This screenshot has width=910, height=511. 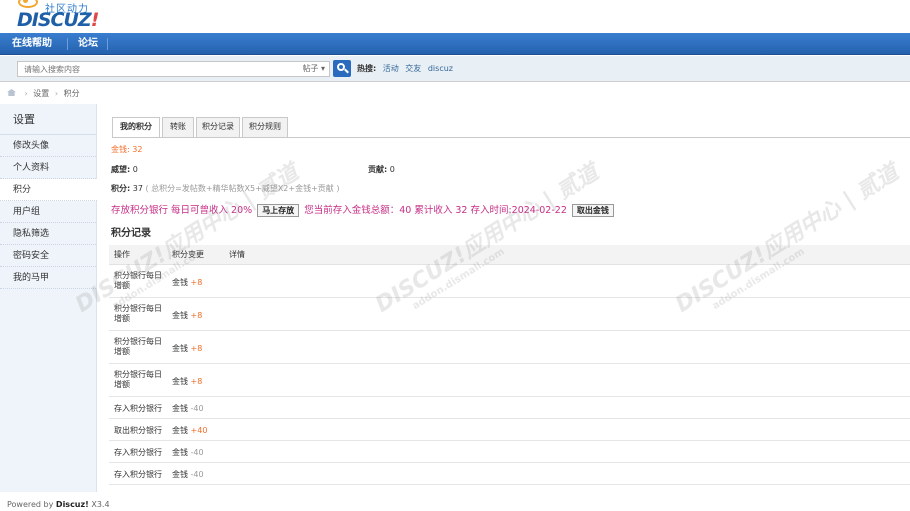 I want to click on withdraw-button: 取出金钱, so click(x=592, y=210).